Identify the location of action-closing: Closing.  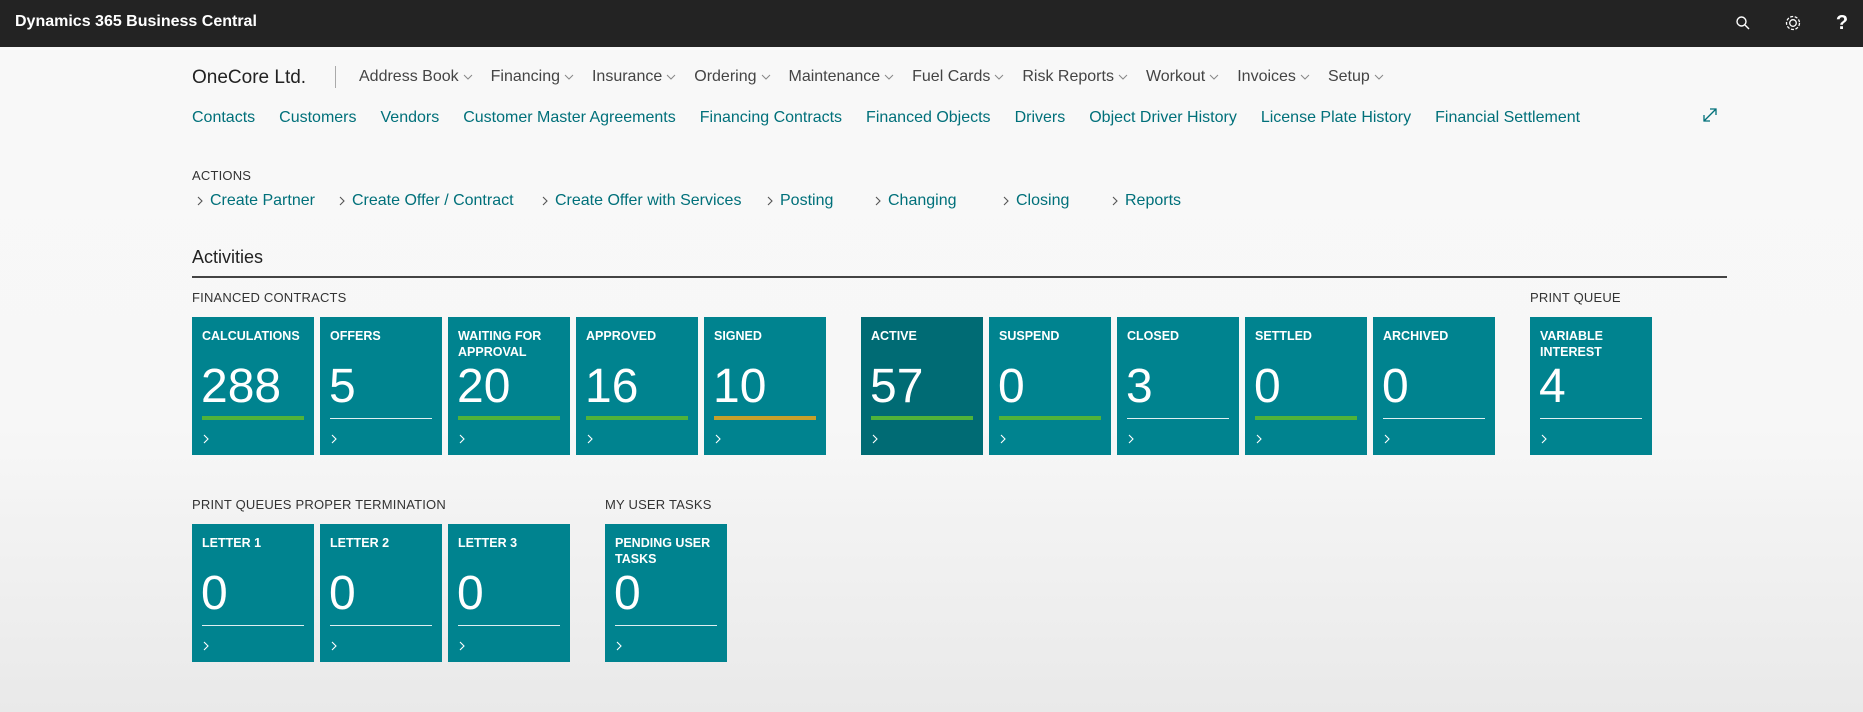
(1036, 201).